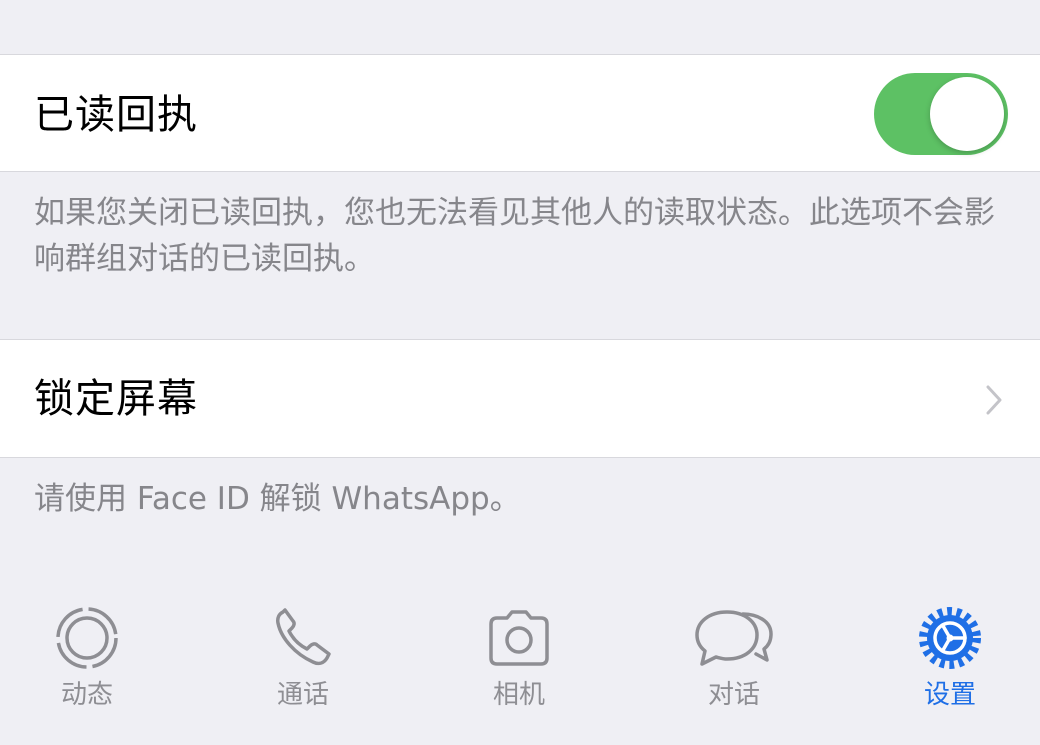 This screenshot has width=1040, height=745. I want to click on read-receipts-label: 已读回执, so click(116, 115).